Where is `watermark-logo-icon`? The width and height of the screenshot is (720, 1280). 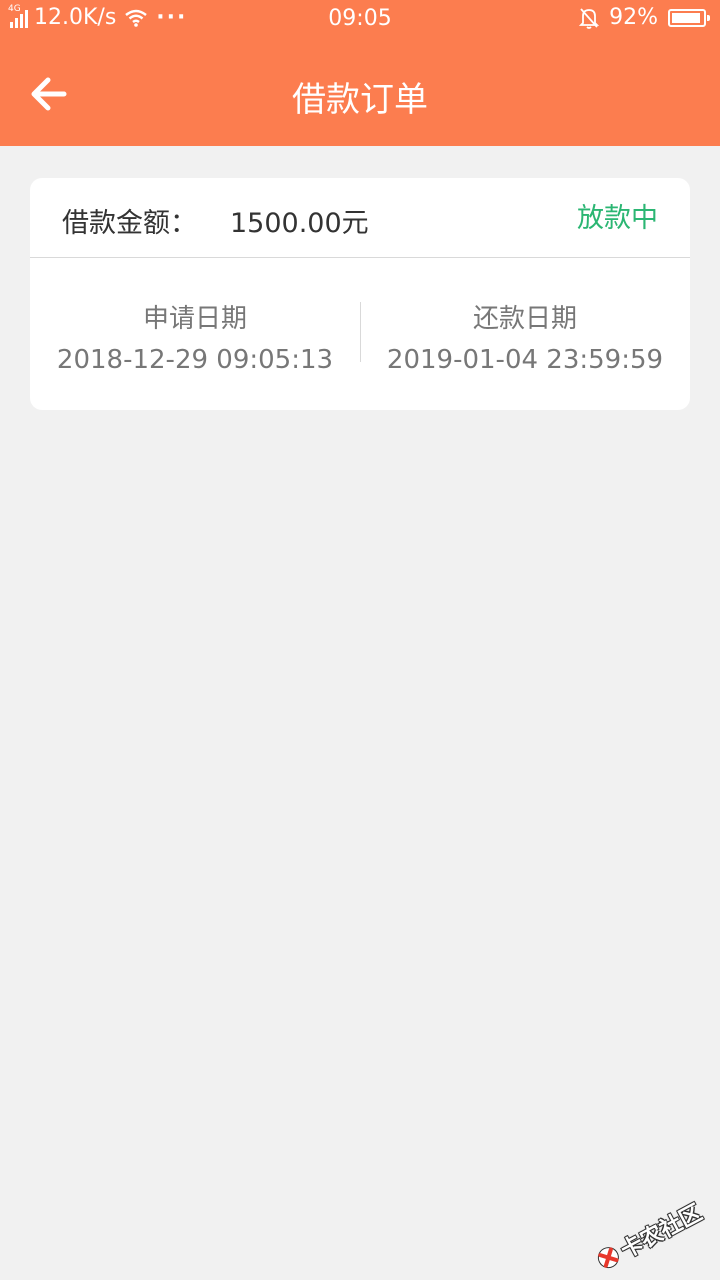
watermark-logo-icon is located at coordinates (608, 1258).